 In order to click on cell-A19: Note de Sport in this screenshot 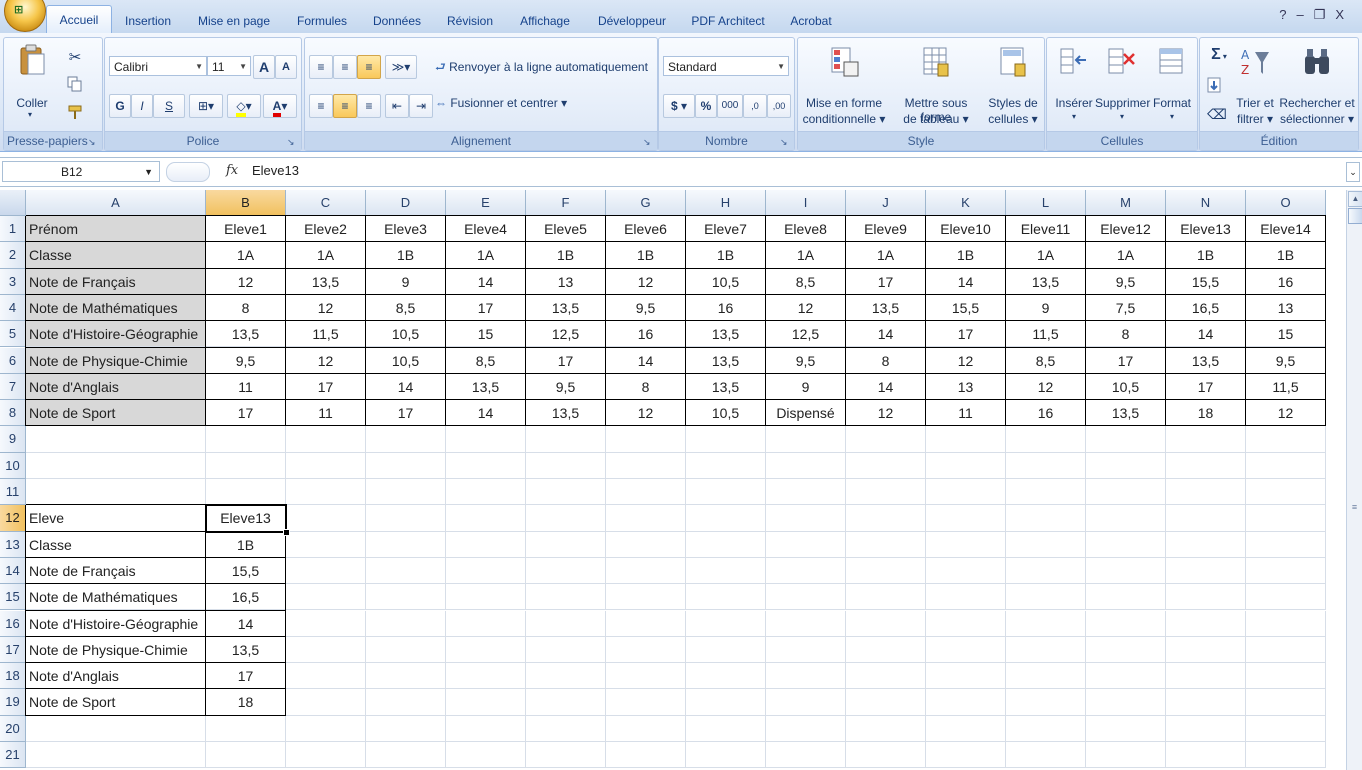, I will do `click(116, 702)`.